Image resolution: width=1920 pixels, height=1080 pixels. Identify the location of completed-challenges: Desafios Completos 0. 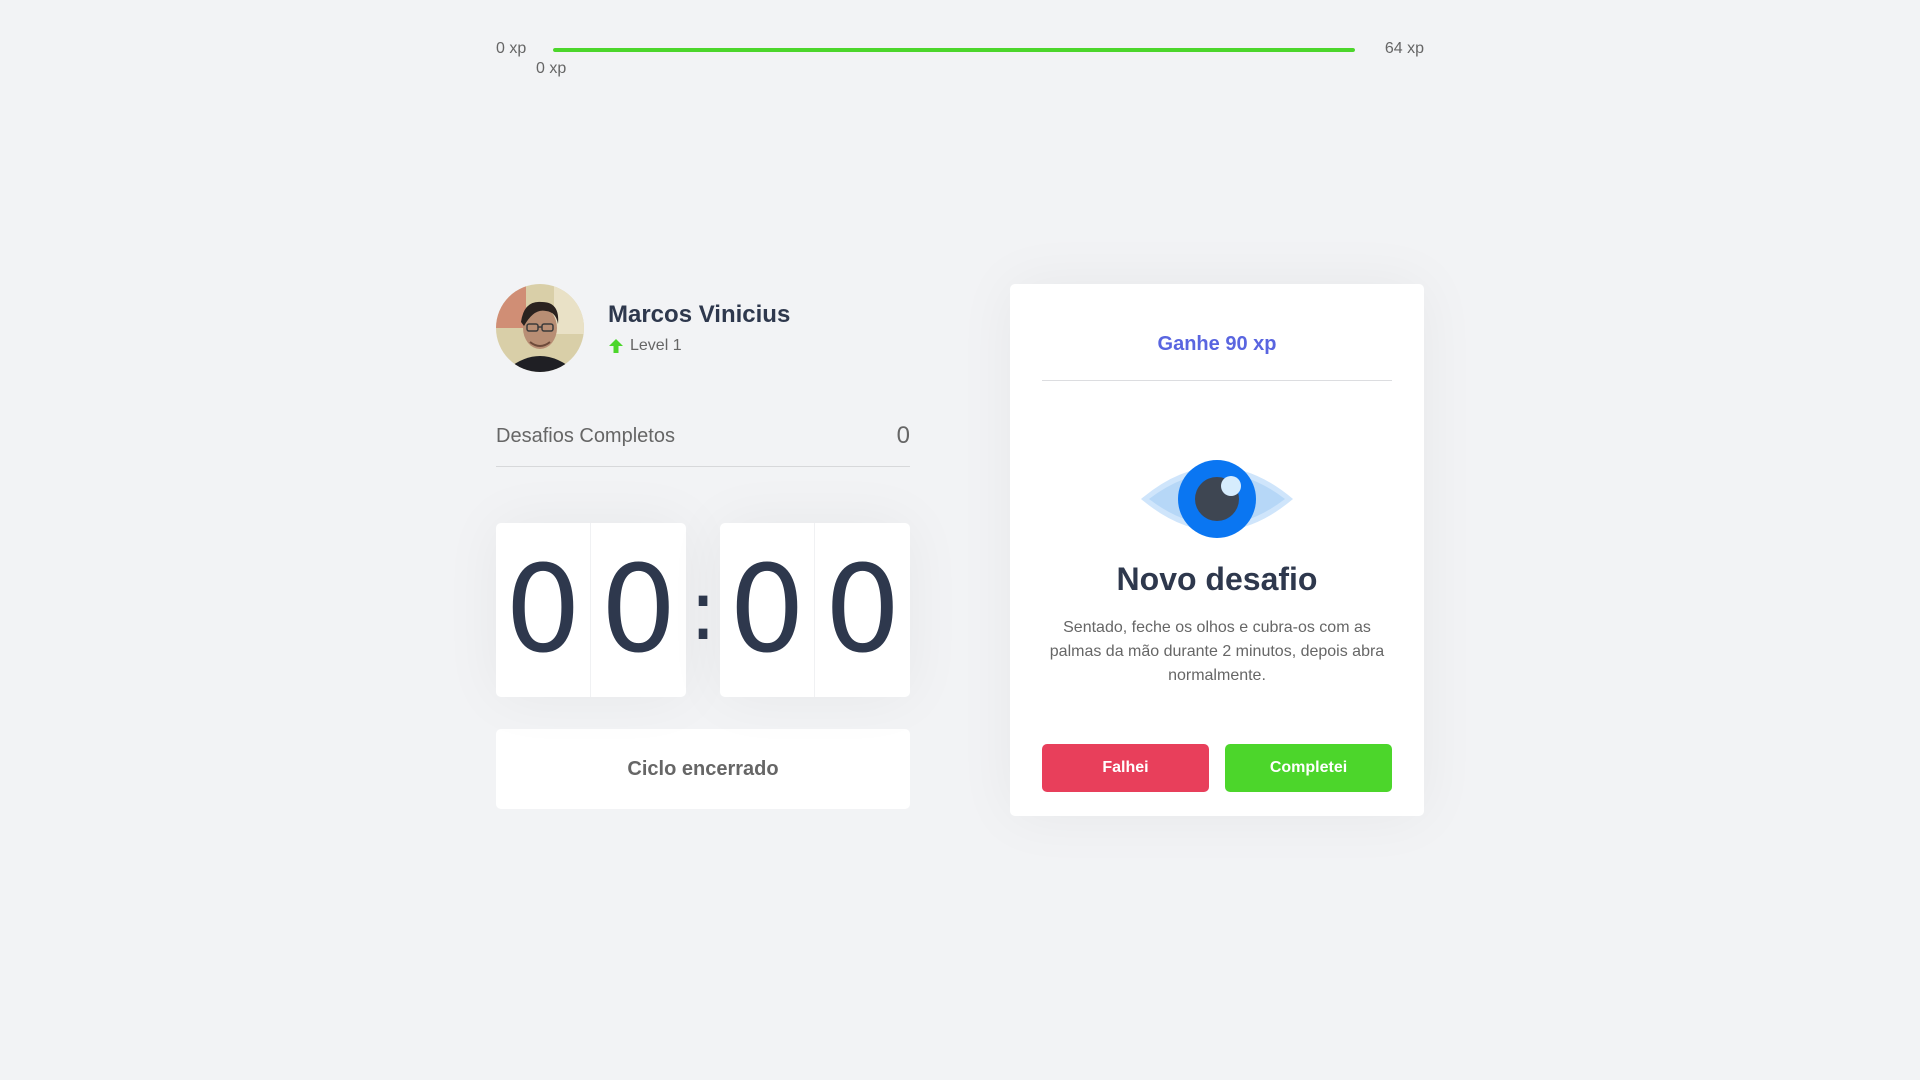
(703, 444).